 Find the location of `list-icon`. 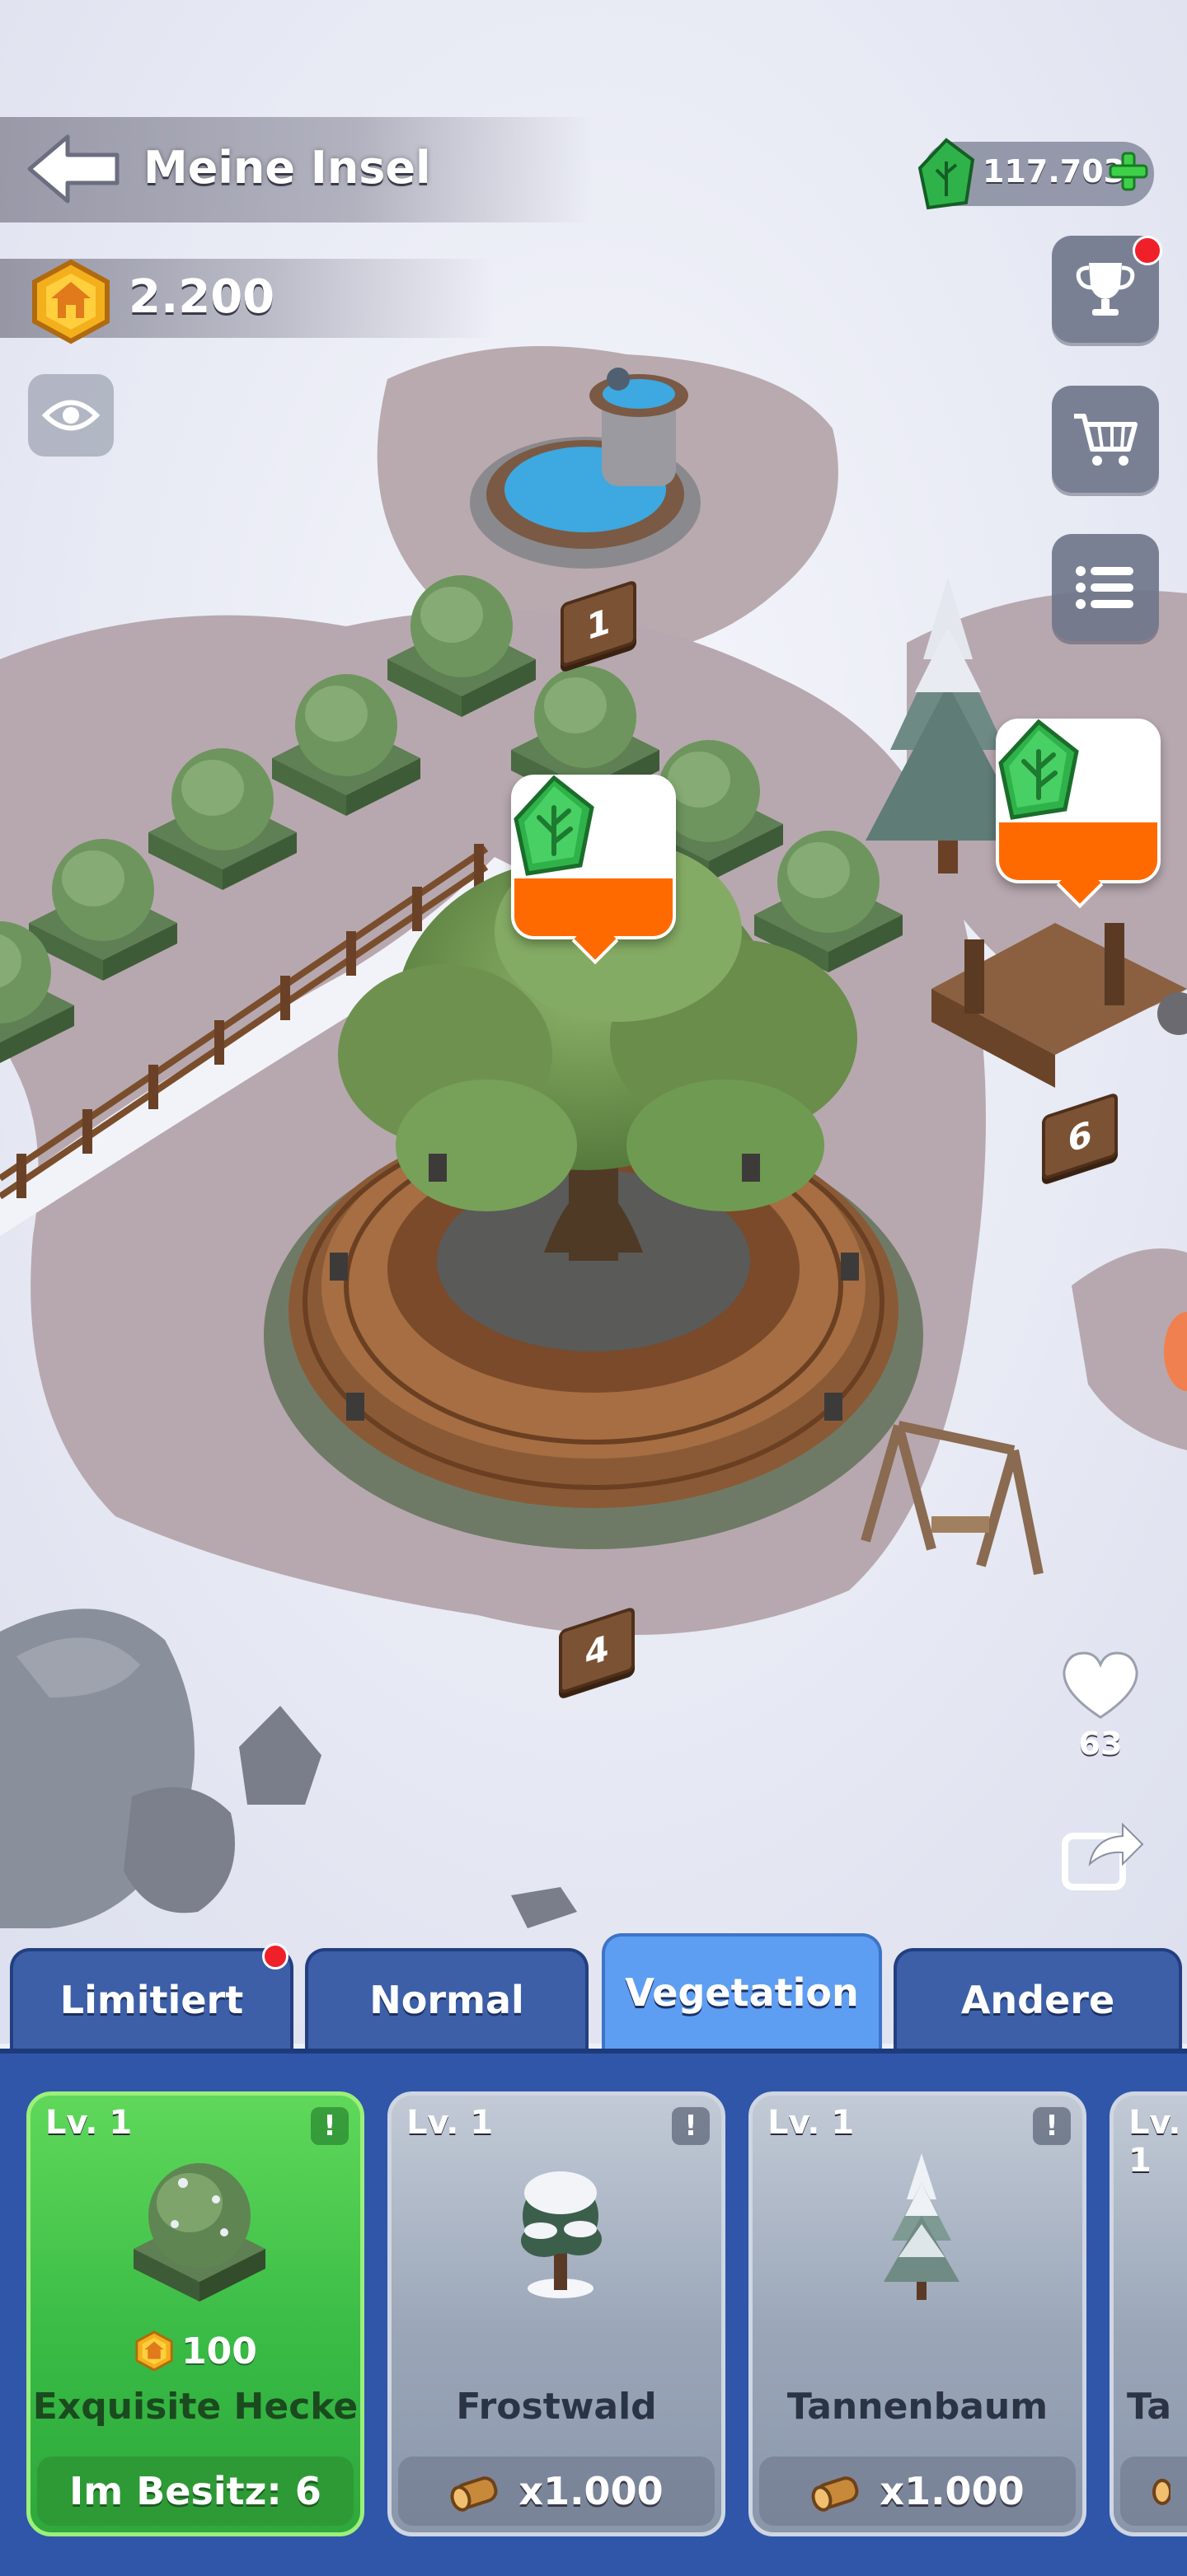

list-icon is located at coordinates (1104, 587).